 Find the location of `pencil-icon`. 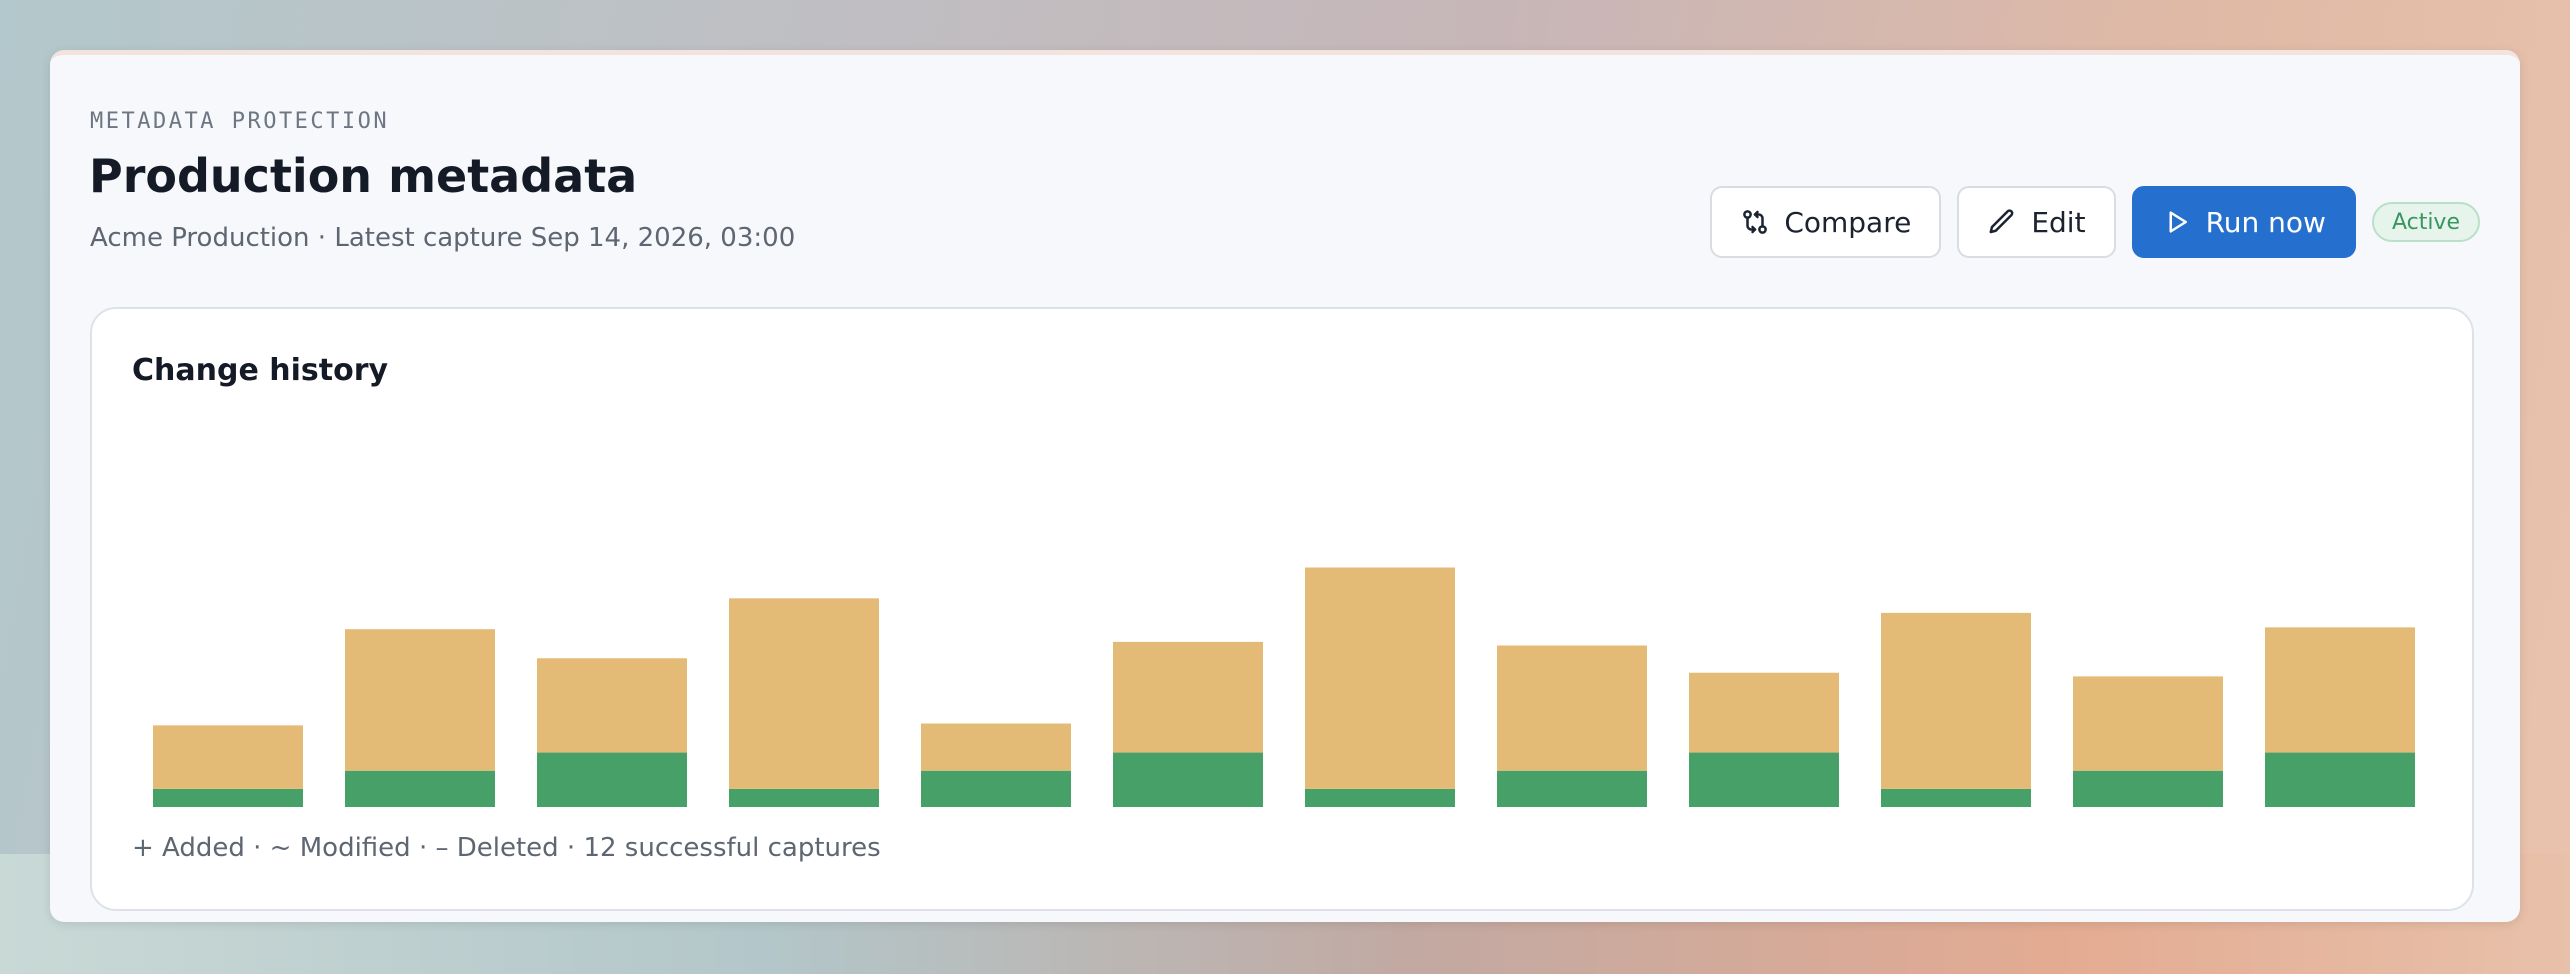

pencil-icon is located at coordinates (2002, 222).